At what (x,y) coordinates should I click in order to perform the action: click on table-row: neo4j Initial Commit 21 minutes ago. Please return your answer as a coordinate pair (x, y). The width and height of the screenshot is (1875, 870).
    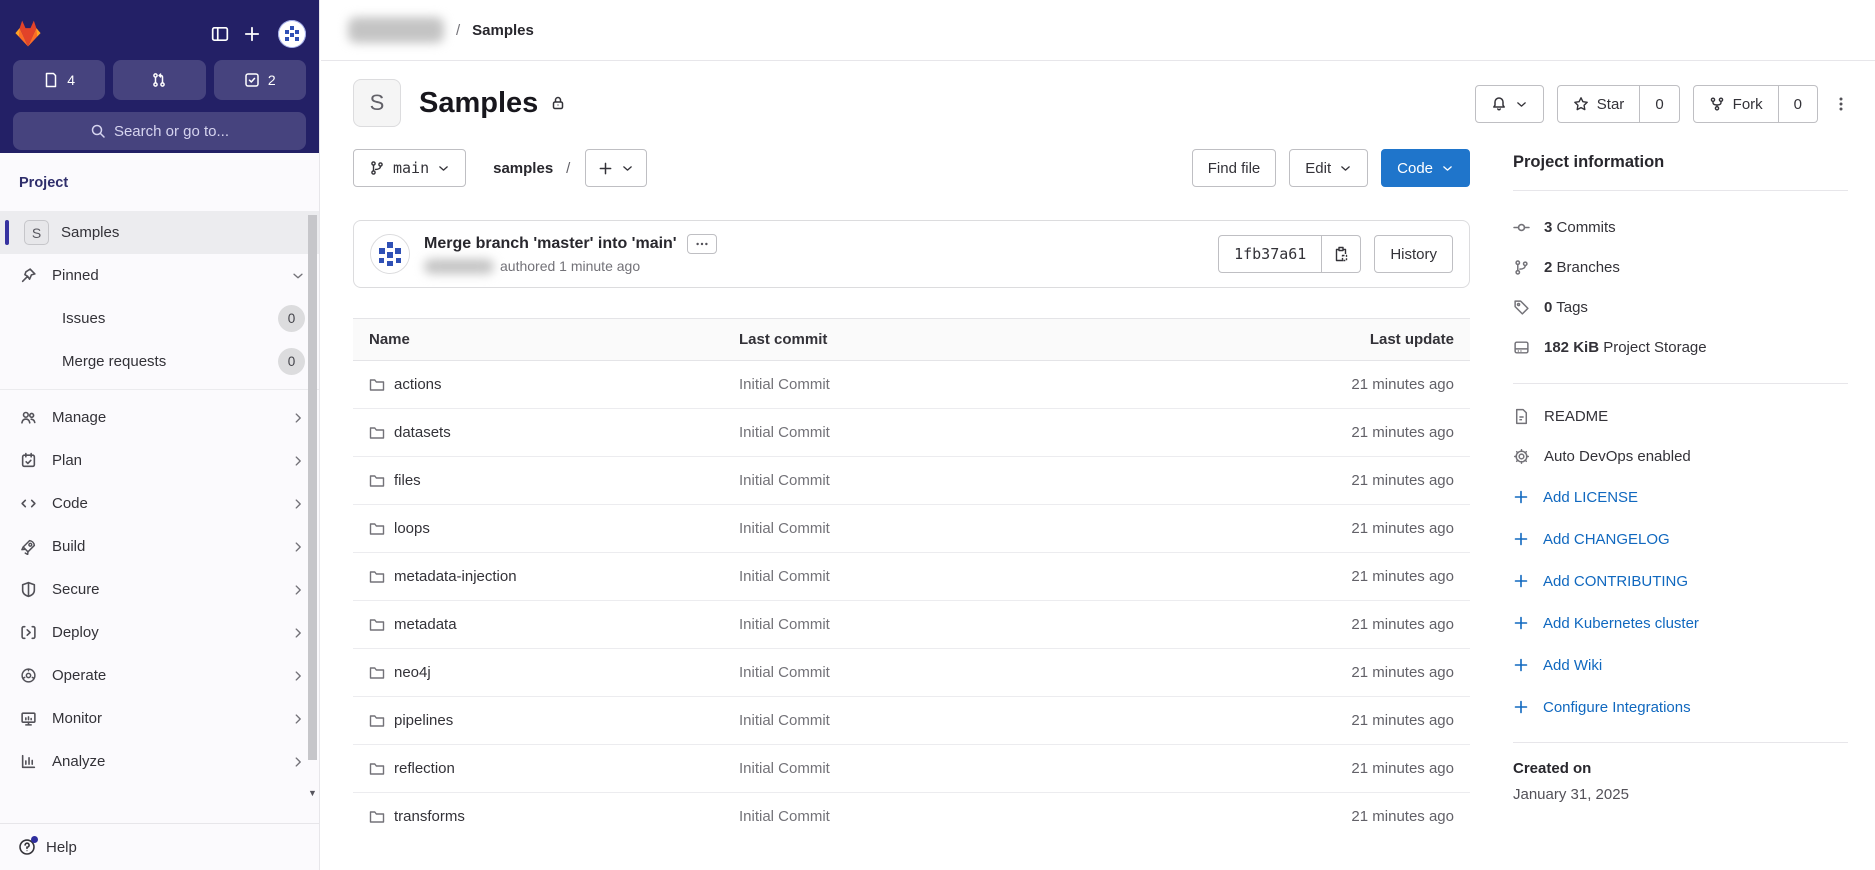
    Looking at the image, I should click on (911, 672).